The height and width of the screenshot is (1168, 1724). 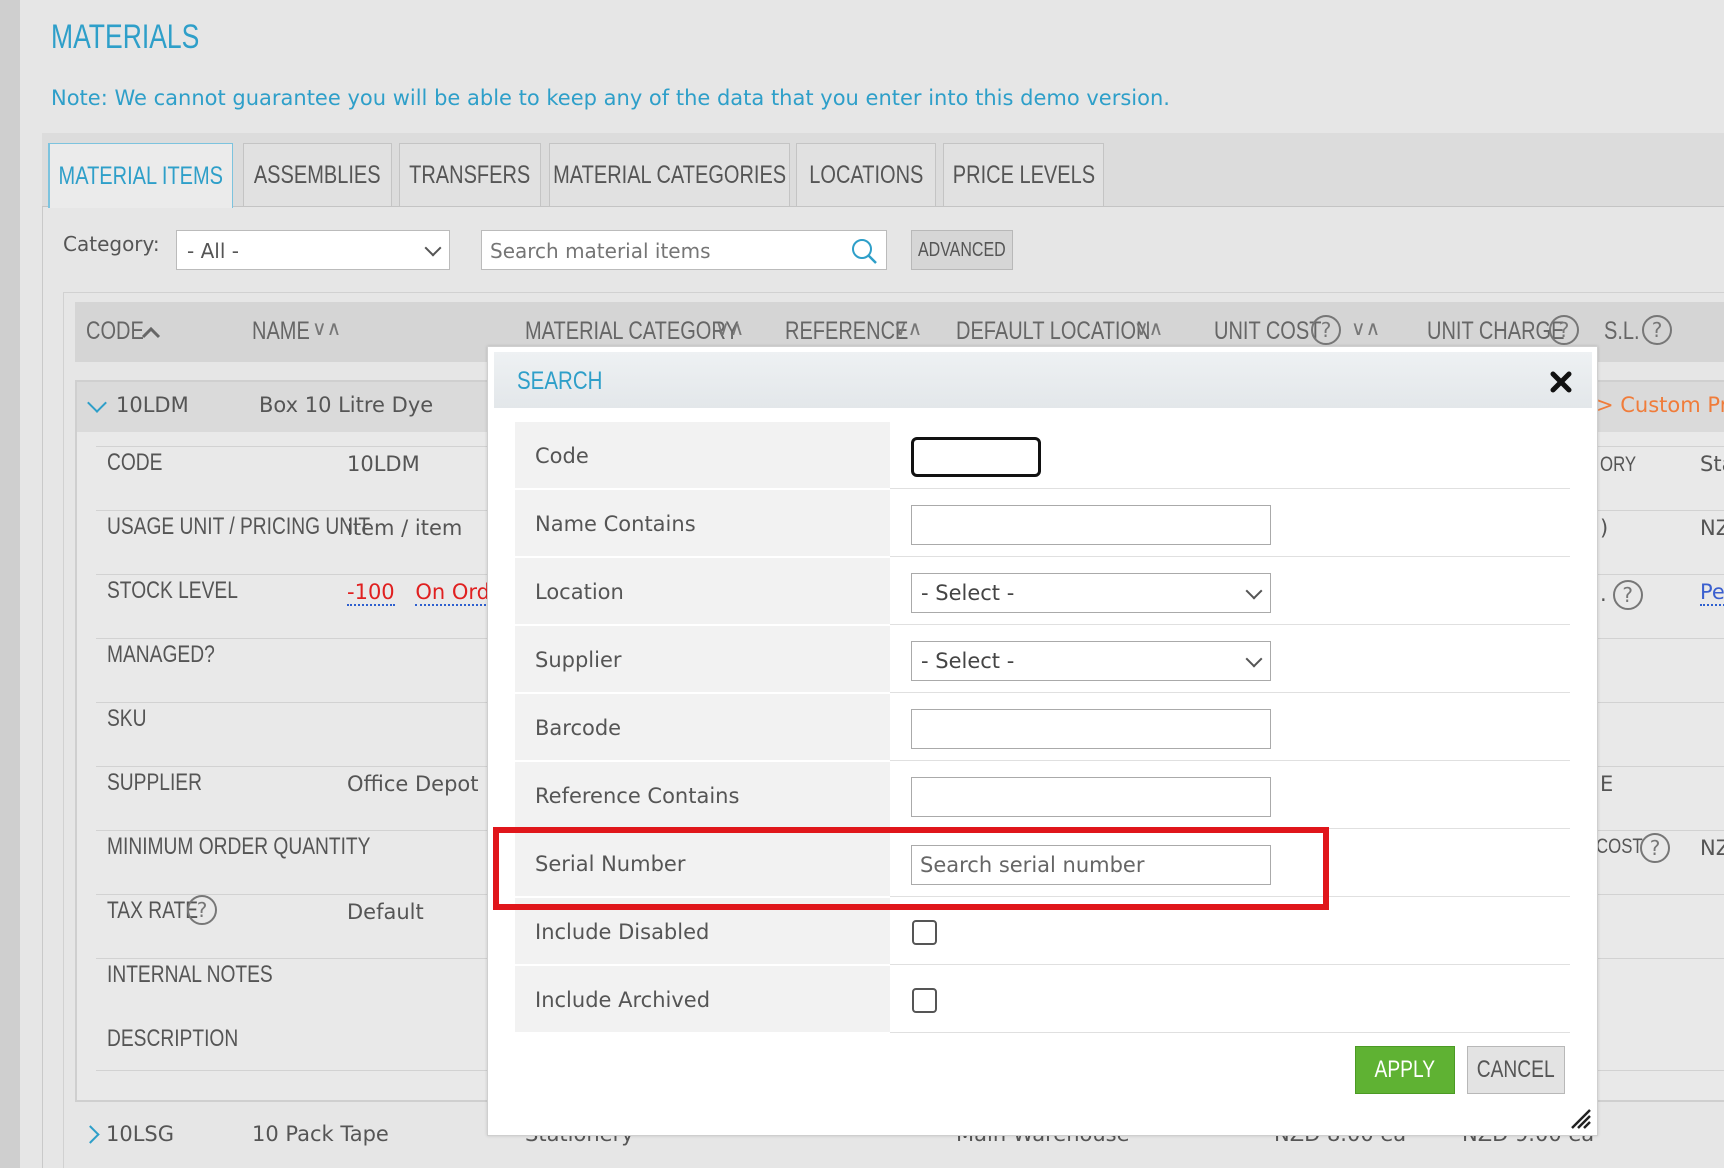 What do you see at coordinates (127, 718) in the screenshot?
I see `field-label-sku: SKU` at bounding box center [127, 718].